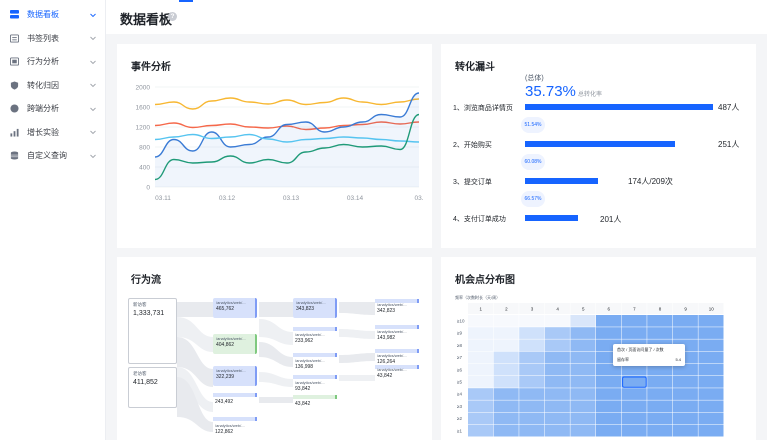 This screenshot has width=767, height=440. Describe the element at coordinates (172, 16) in the screenshot. I see `help-icon: ?` at that location.